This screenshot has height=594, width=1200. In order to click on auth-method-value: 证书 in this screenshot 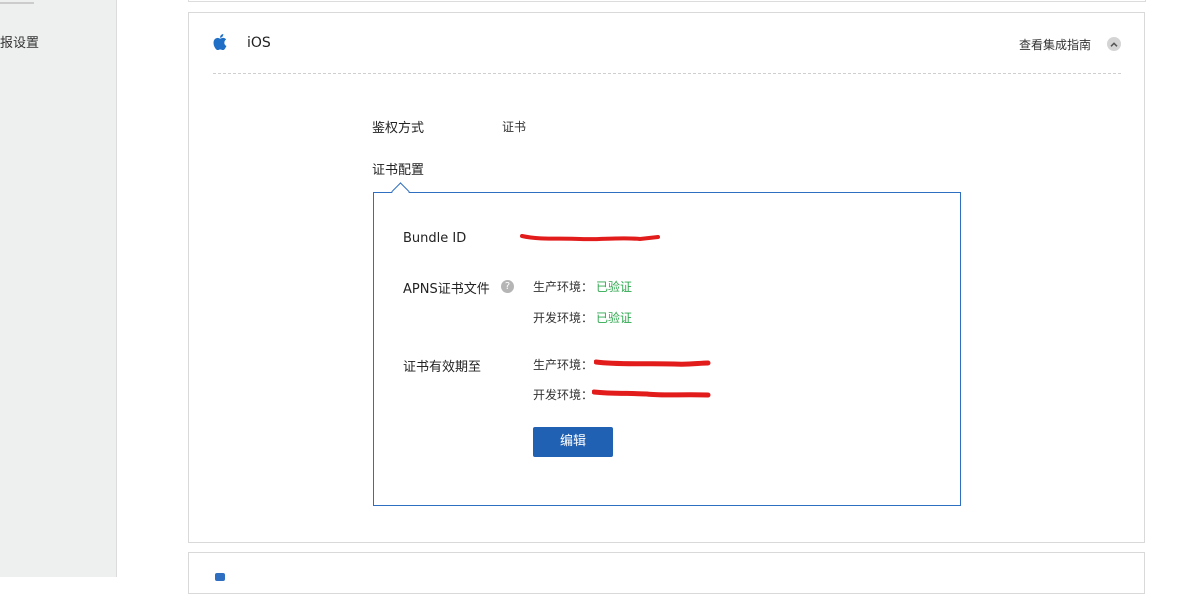, I will do `click(514, 127)`.